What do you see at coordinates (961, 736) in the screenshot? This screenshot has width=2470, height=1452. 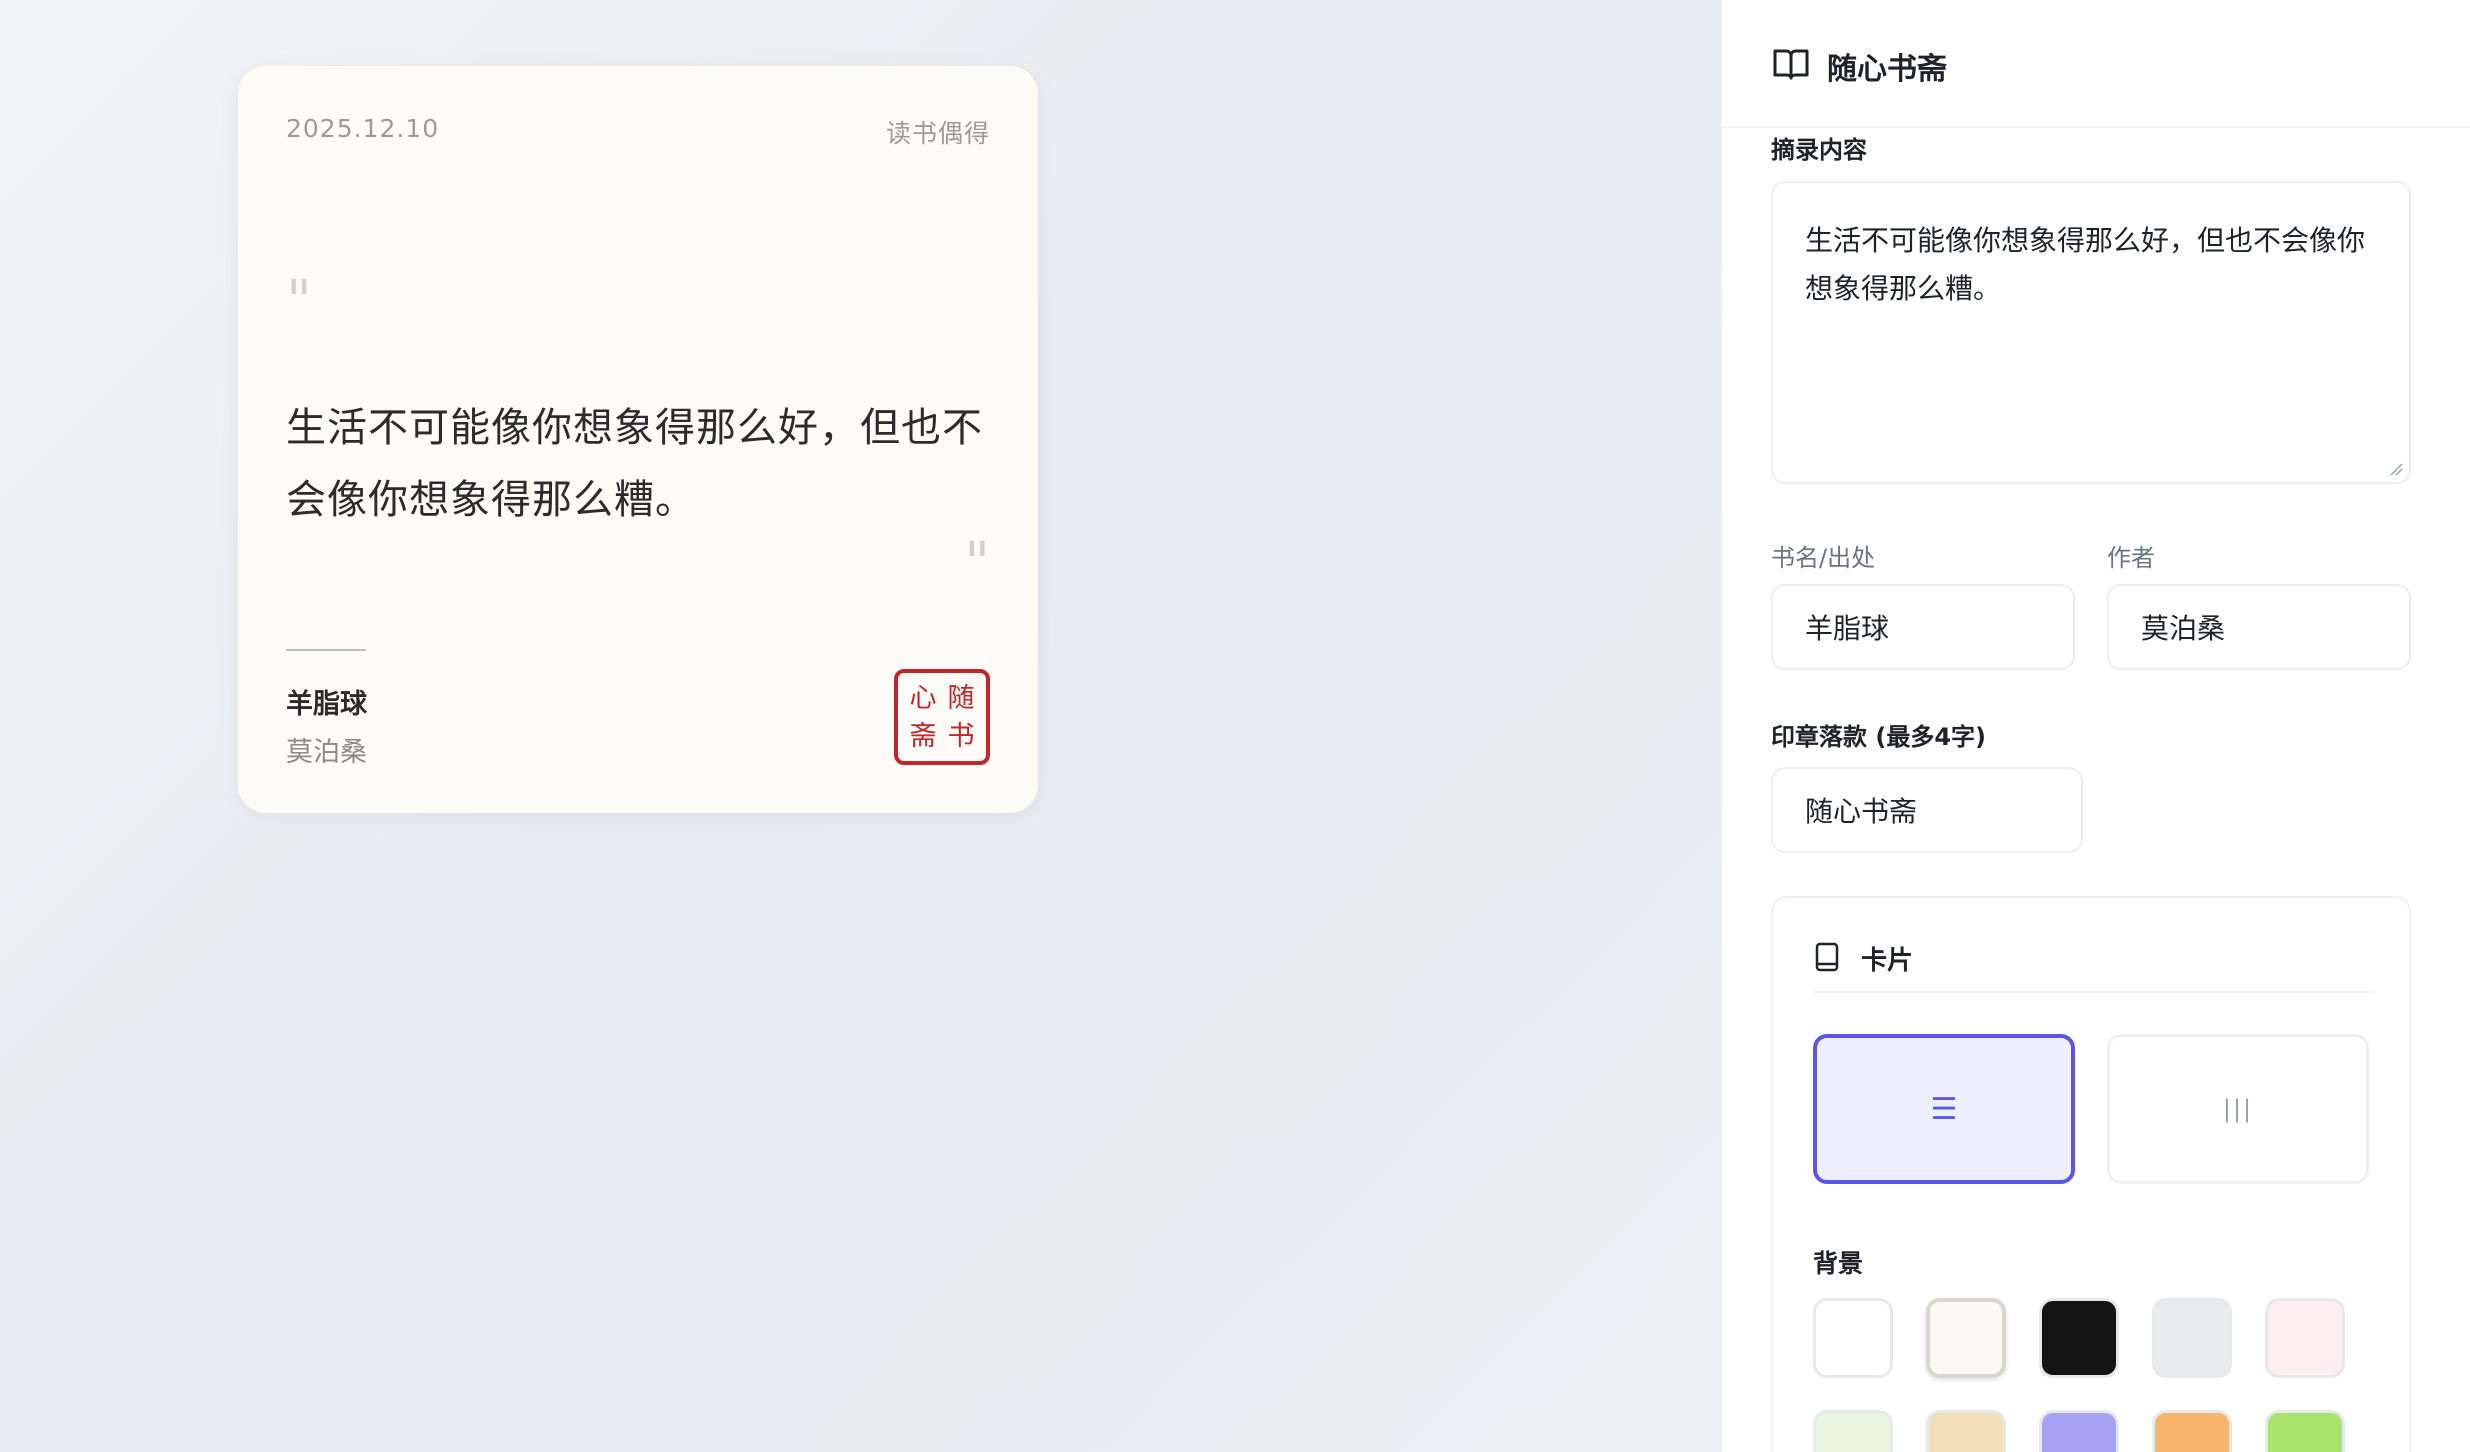 I see `seal-char: 书` at bounding box center [961, 736].